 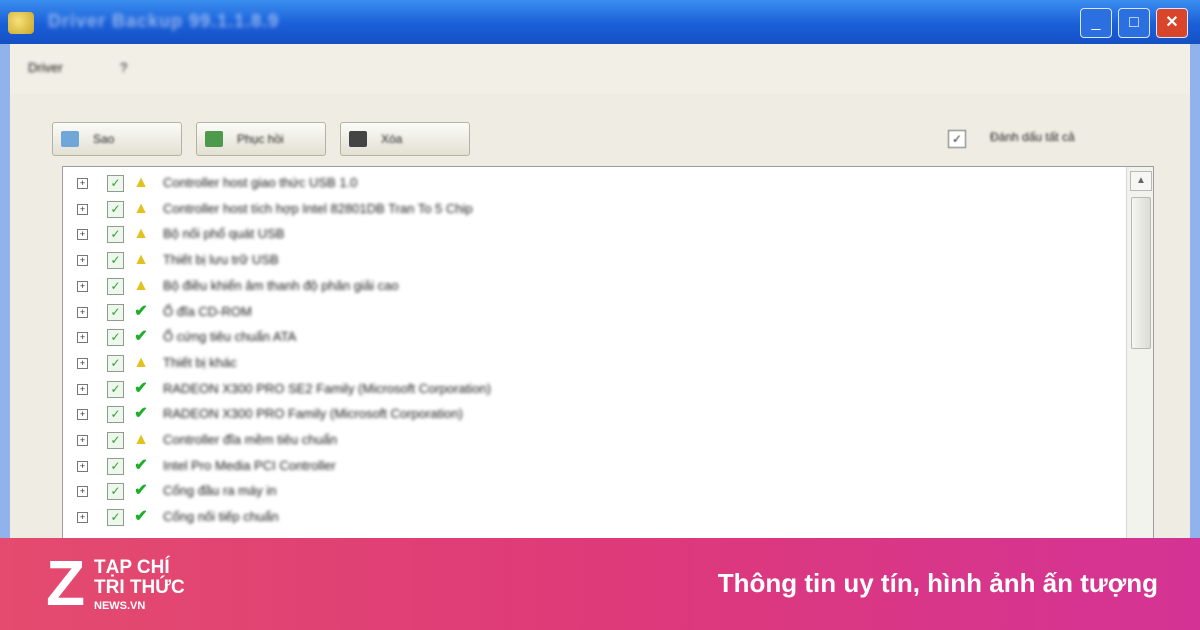 I want to click on brand-logo: Z TẠP CHÍ TRI THỨC NEWS.VN, so click(x=116, y=583).